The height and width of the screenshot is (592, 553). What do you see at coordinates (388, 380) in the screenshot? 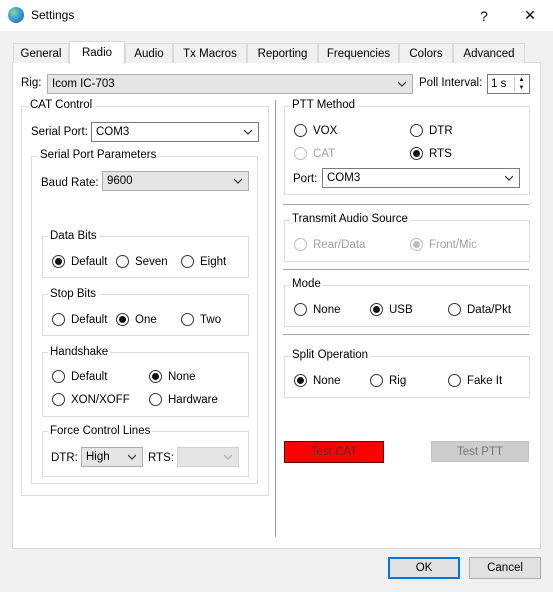
I see `split-rig-radio: Rig` at bounding box center [388, 380].